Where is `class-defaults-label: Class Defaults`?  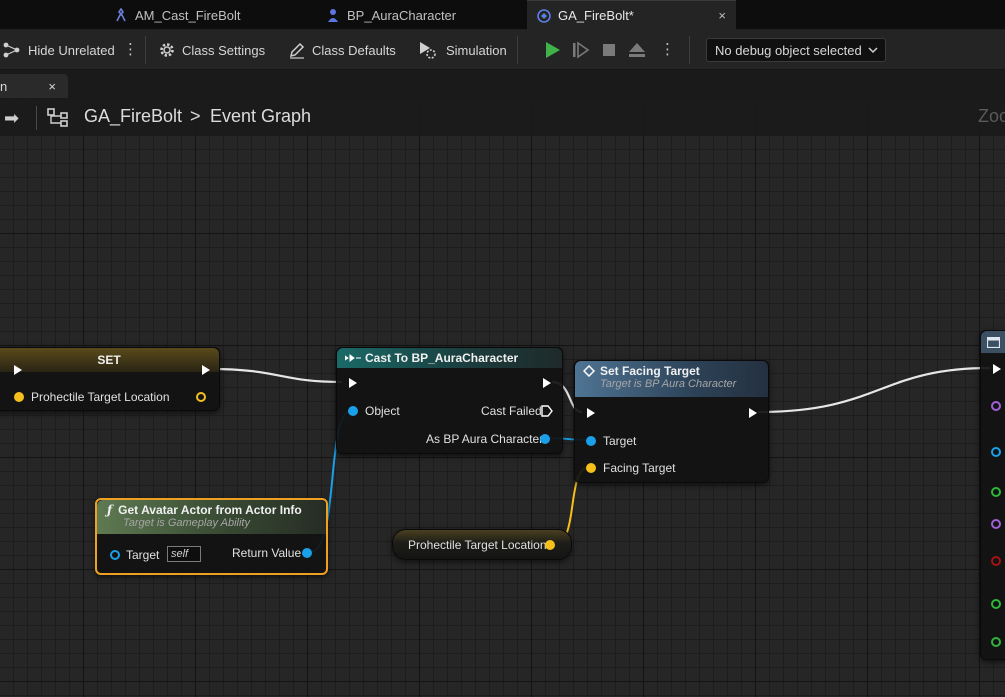 class-defaults-label: Class Defaults is located at coordinates (354, 50).